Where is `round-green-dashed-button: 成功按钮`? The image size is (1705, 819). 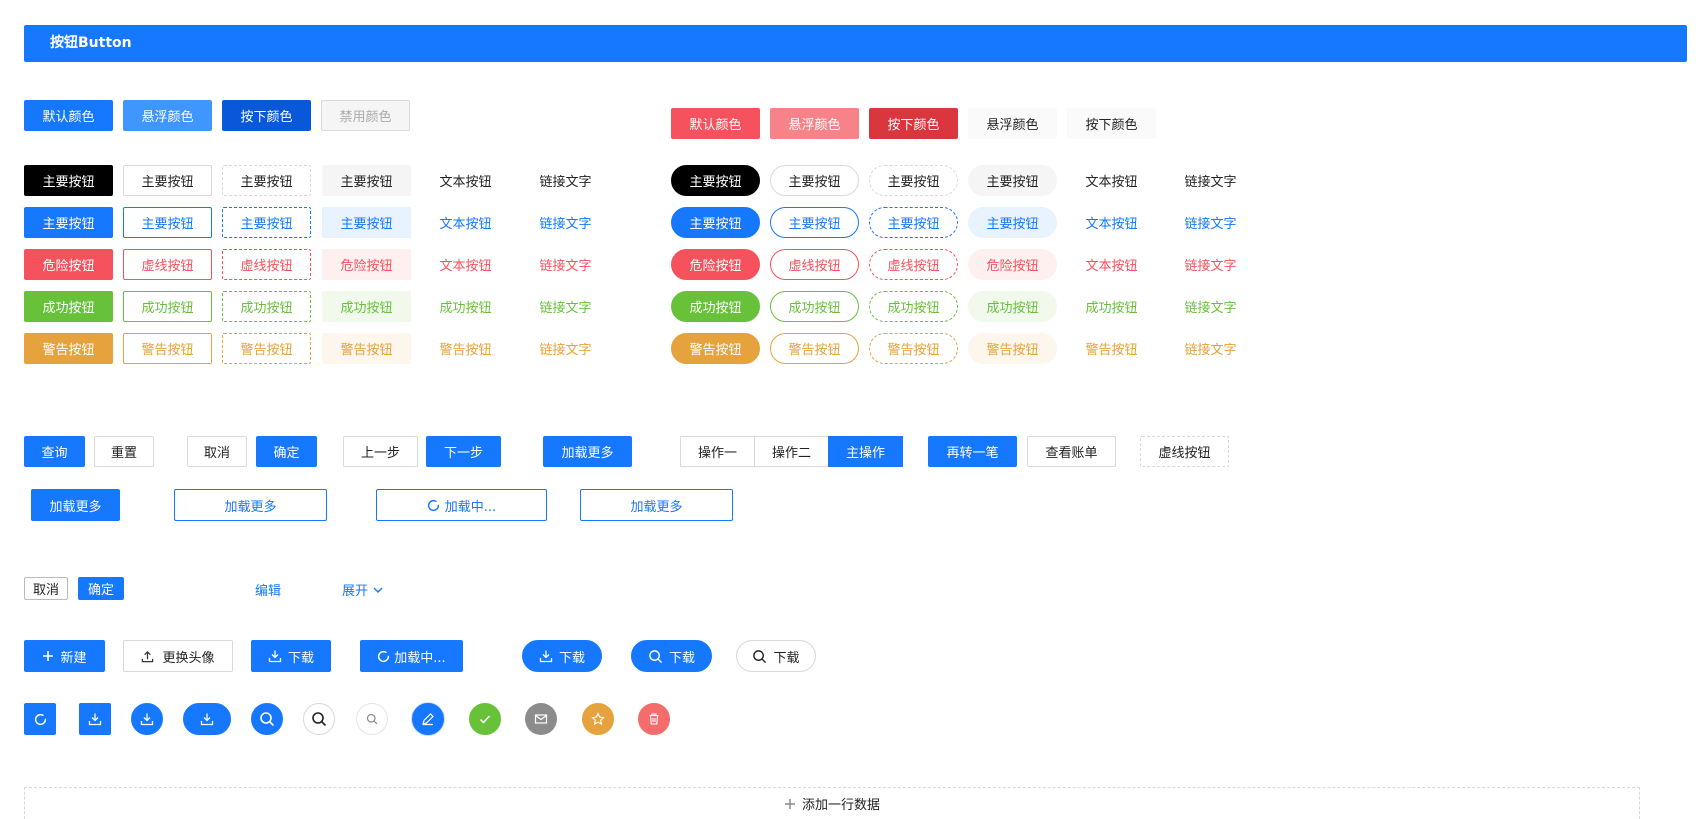 round-green-dashed-button: 成功按钮 is located at coordinates (913, 306).